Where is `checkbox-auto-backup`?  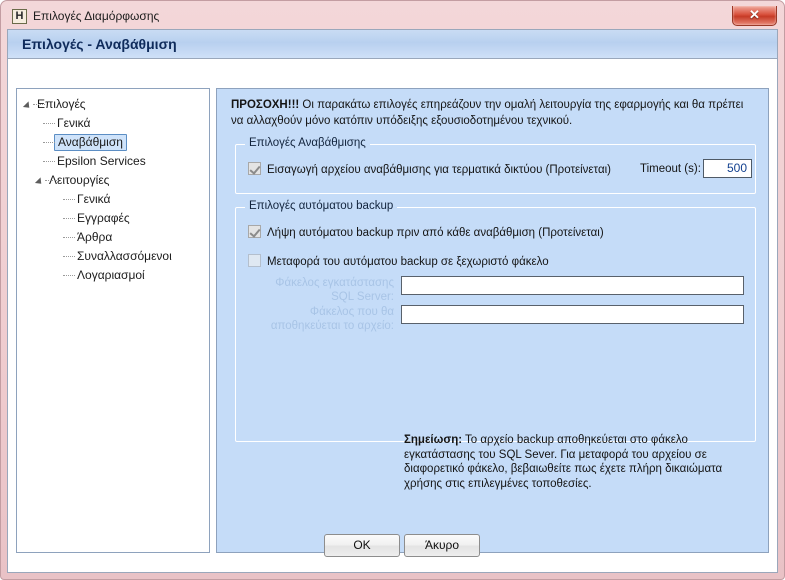
checkbox-auto-backup is located at coordinates (254, 231).